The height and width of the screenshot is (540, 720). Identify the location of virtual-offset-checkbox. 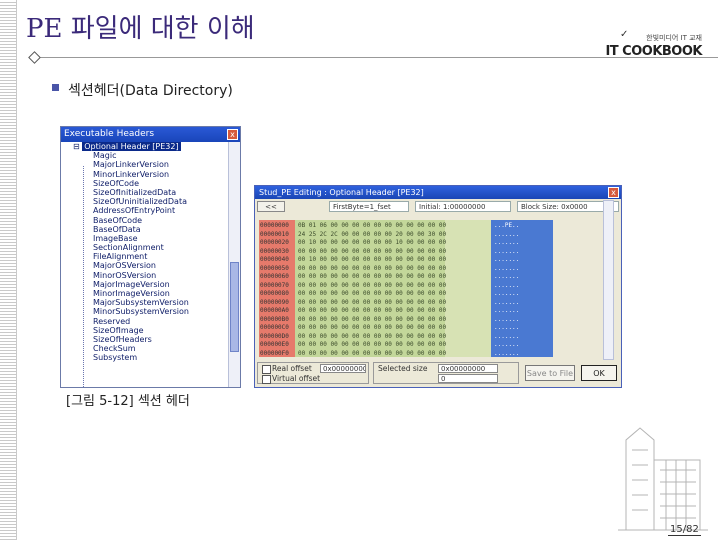
(266, 379).